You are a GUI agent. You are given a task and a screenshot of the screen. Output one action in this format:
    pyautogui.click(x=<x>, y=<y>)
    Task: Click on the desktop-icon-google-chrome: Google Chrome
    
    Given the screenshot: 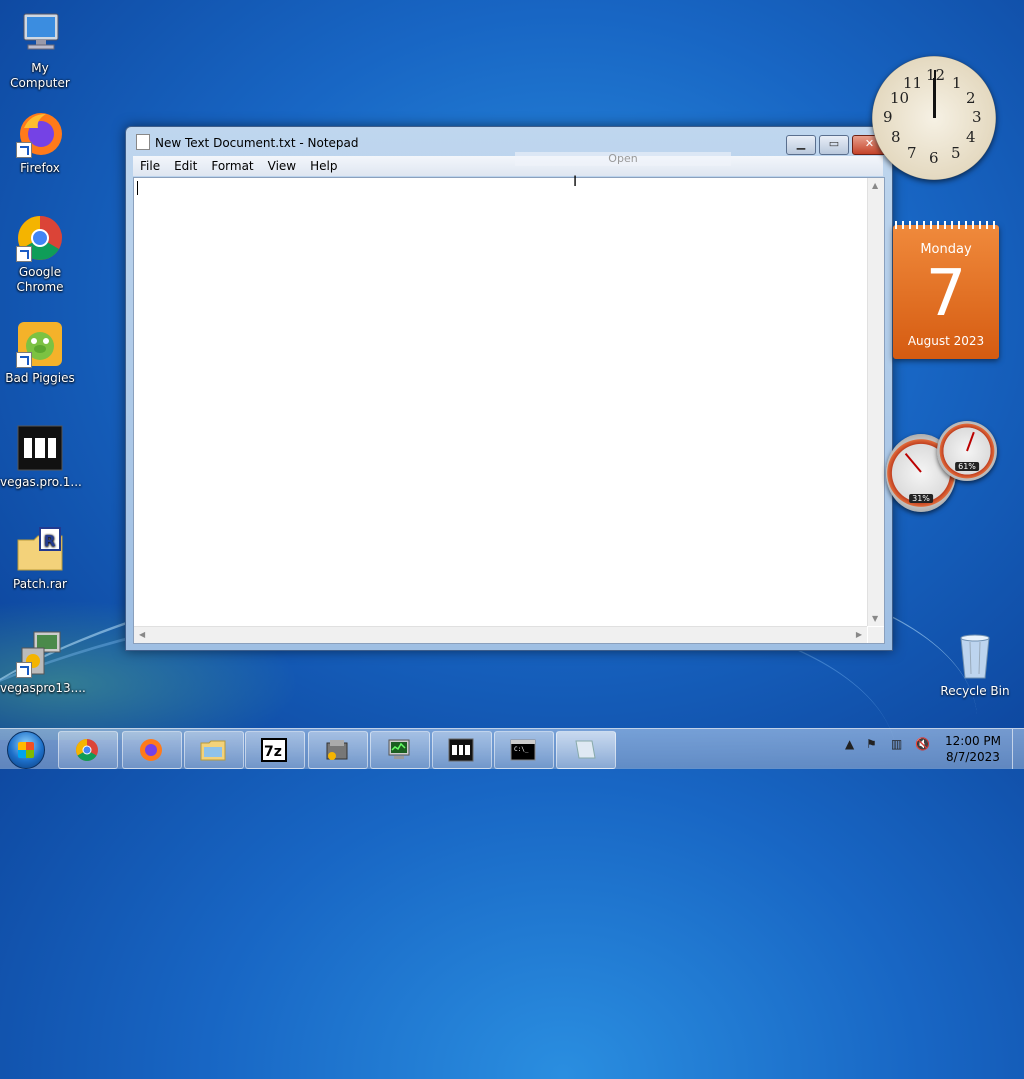 What is the action you would take?
    pyautogui.click(x=40, y=254)
    